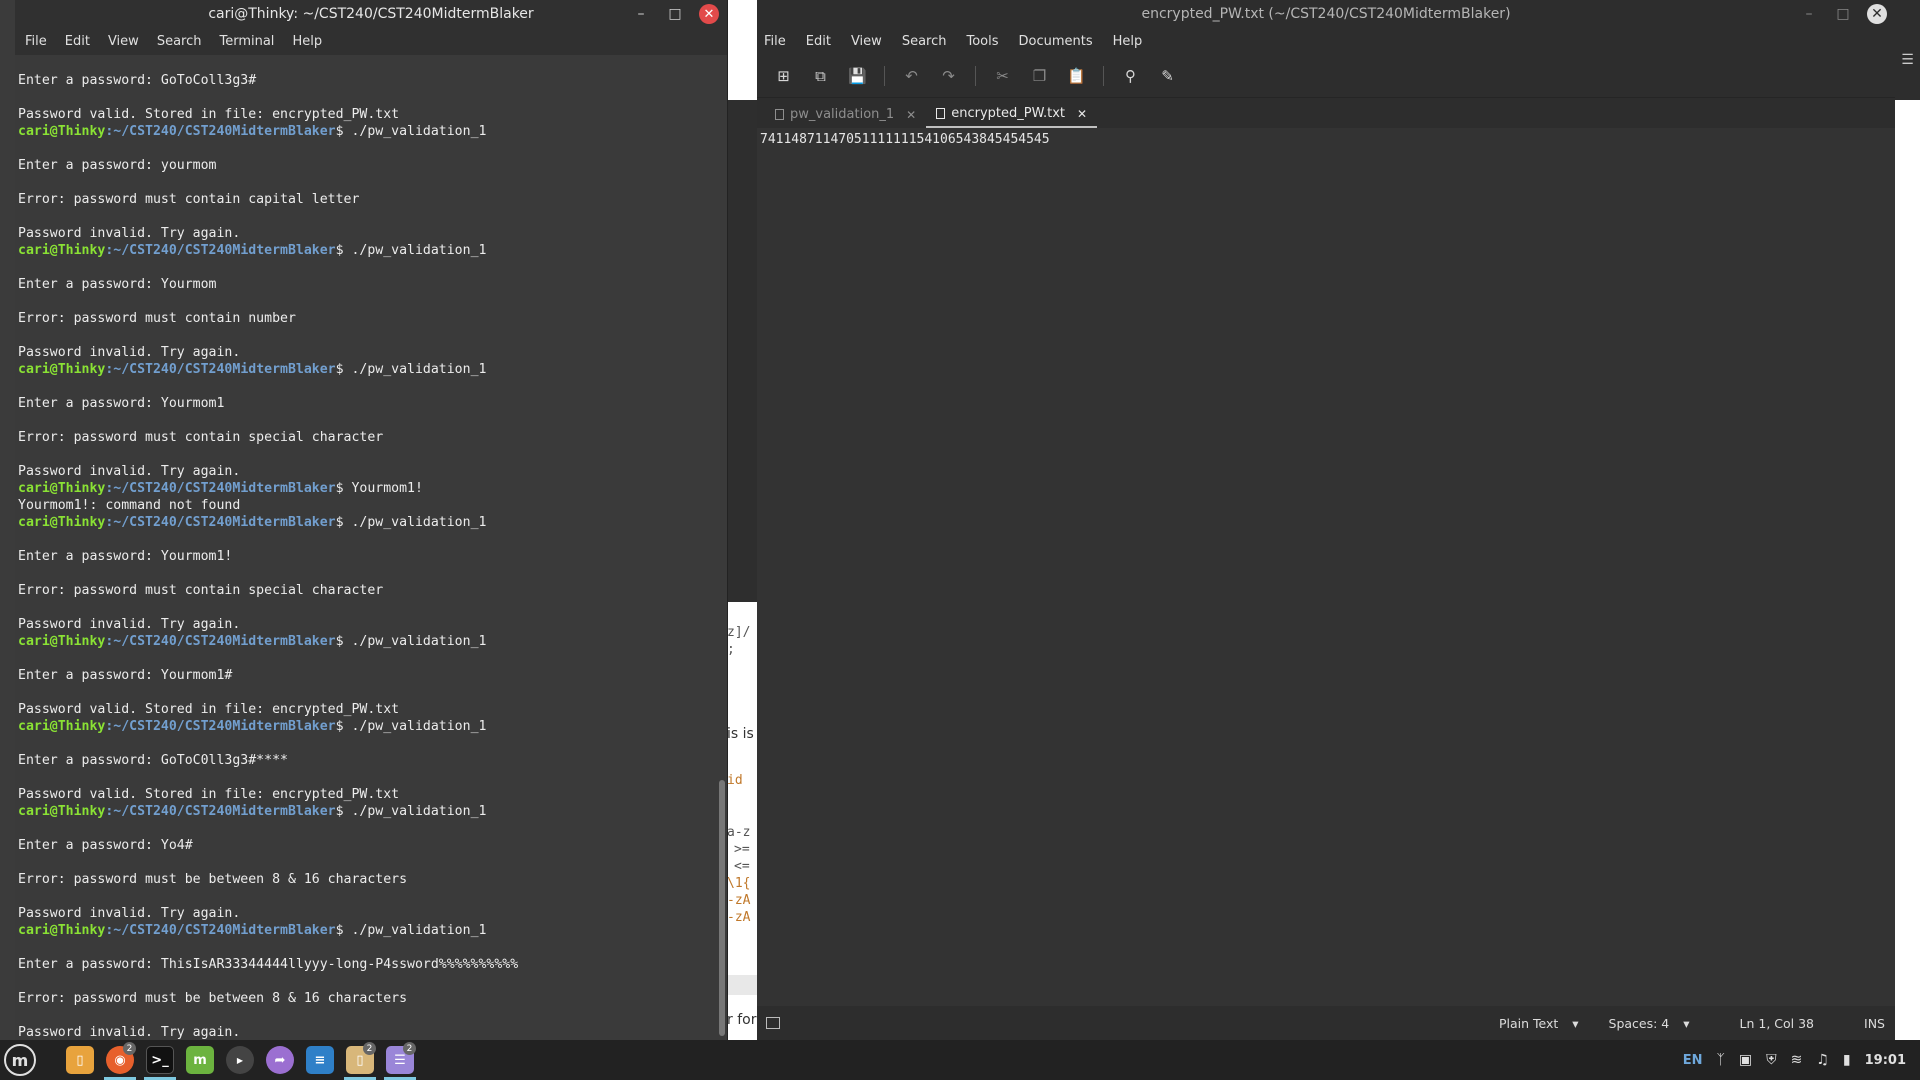  Describe the element at coordinates (1002, 76) in the screenshot. I see `cut-icon: ✂` at that location.